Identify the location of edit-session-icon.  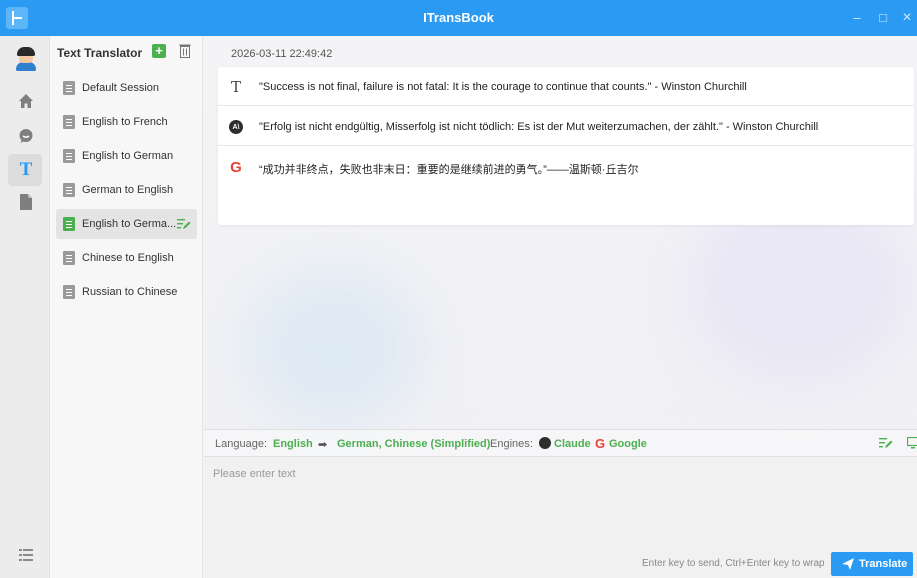
(184, 224).